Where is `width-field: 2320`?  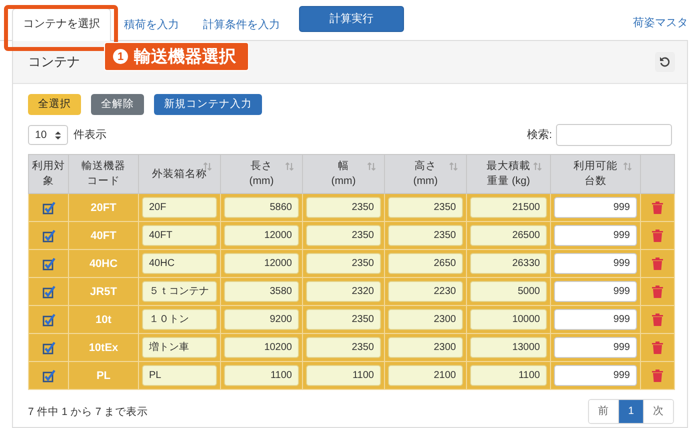
width-field: 2320 is located at coordinates (343, 291).